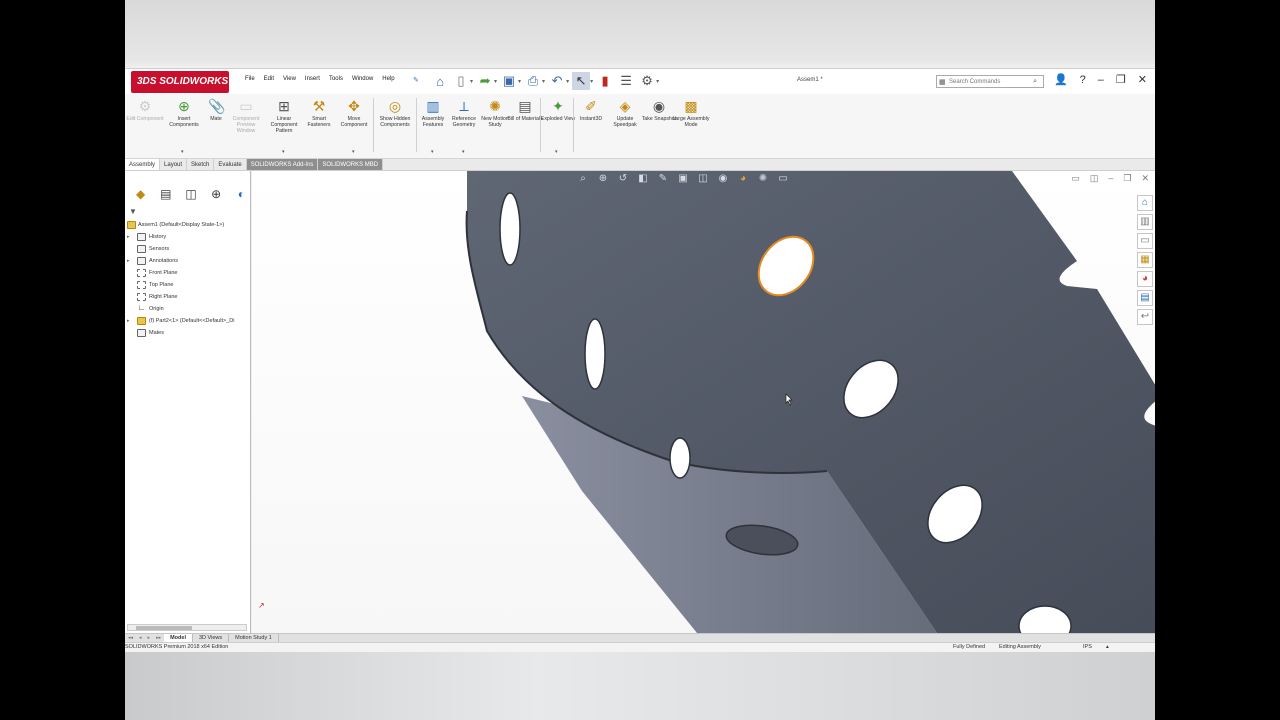 This screenshot has height=720, width=1280. I want to click on featuremanager-tree-icon: ◆, so click(140, 194).